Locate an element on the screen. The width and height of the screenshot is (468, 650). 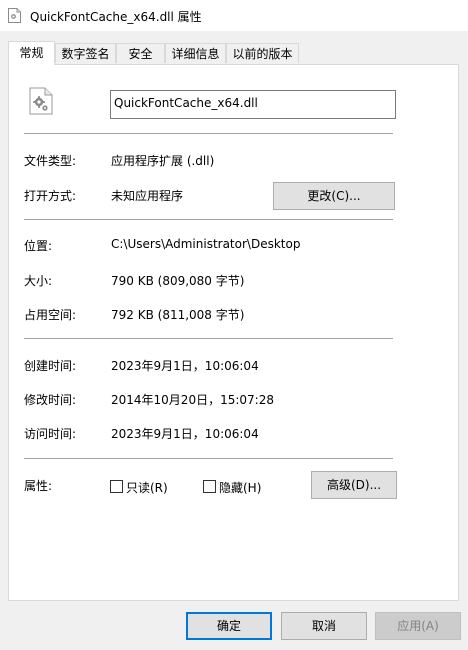
created-label: 创建时间: is located at coordinates (50, 366).